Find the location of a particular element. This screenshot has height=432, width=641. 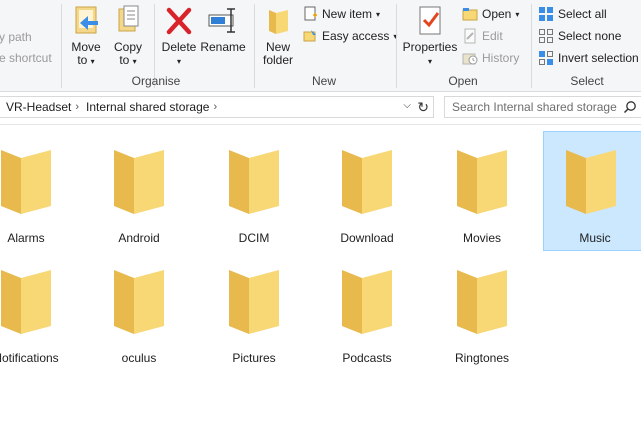

copy-path-button: y path is located at coordinates (16, 37).